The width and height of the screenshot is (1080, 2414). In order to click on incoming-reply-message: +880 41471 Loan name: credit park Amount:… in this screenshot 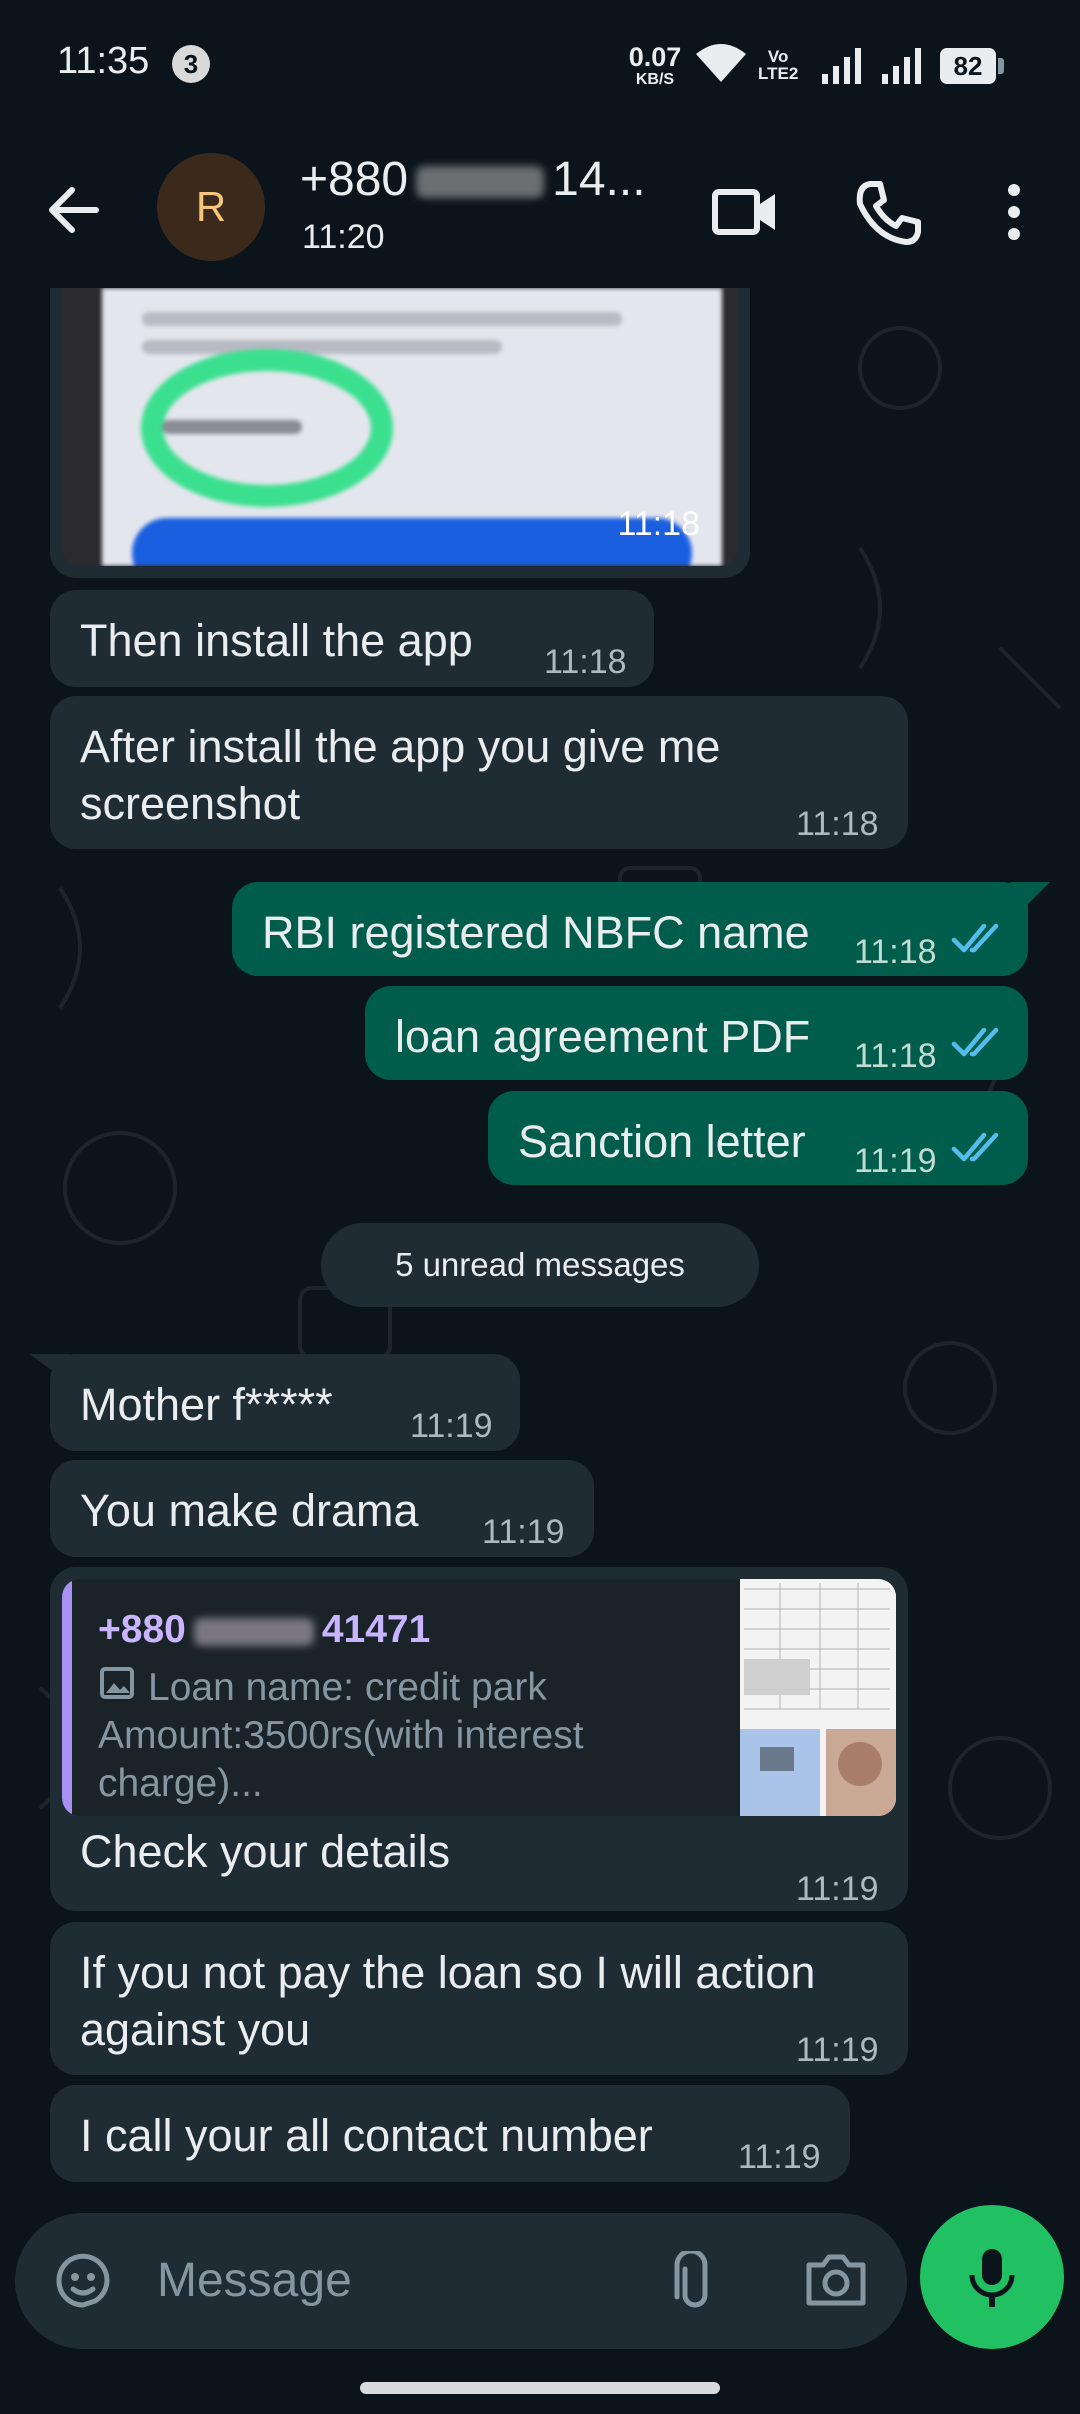, I will do `click(479, 1739)`.